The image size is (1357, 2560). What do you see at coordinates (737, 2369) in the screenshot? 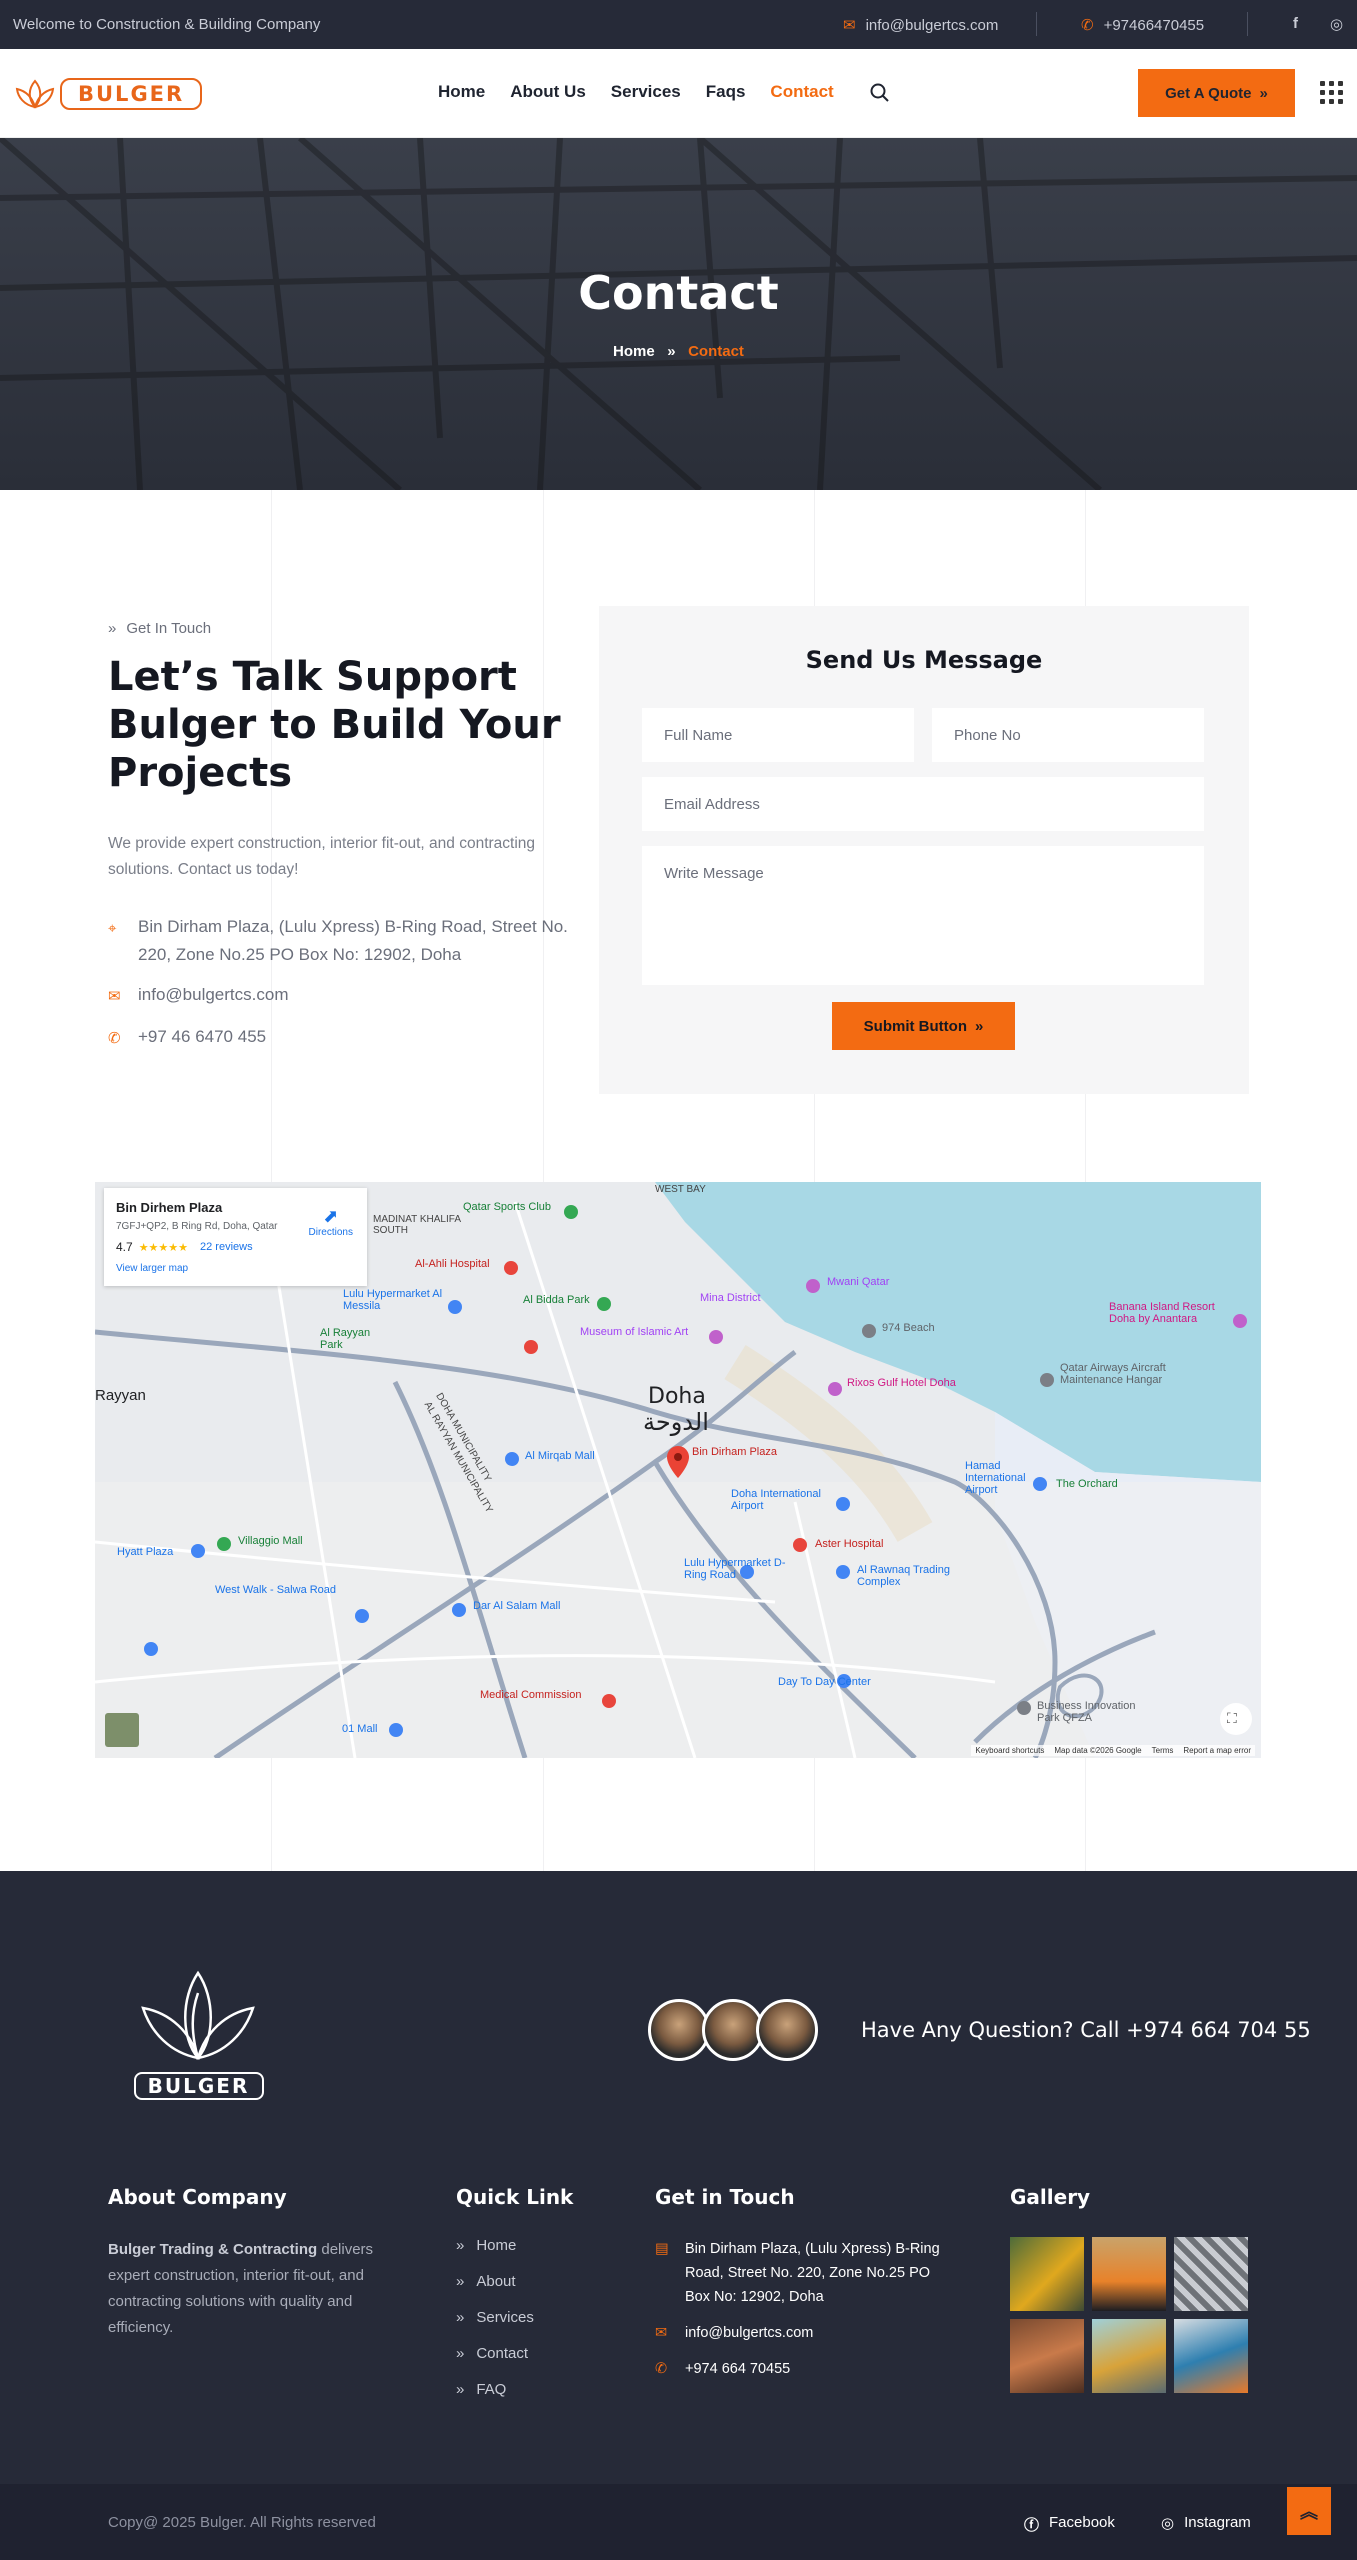
I see `footer-phone-text: +974 664 70455` at bounding box center [737, 2369].